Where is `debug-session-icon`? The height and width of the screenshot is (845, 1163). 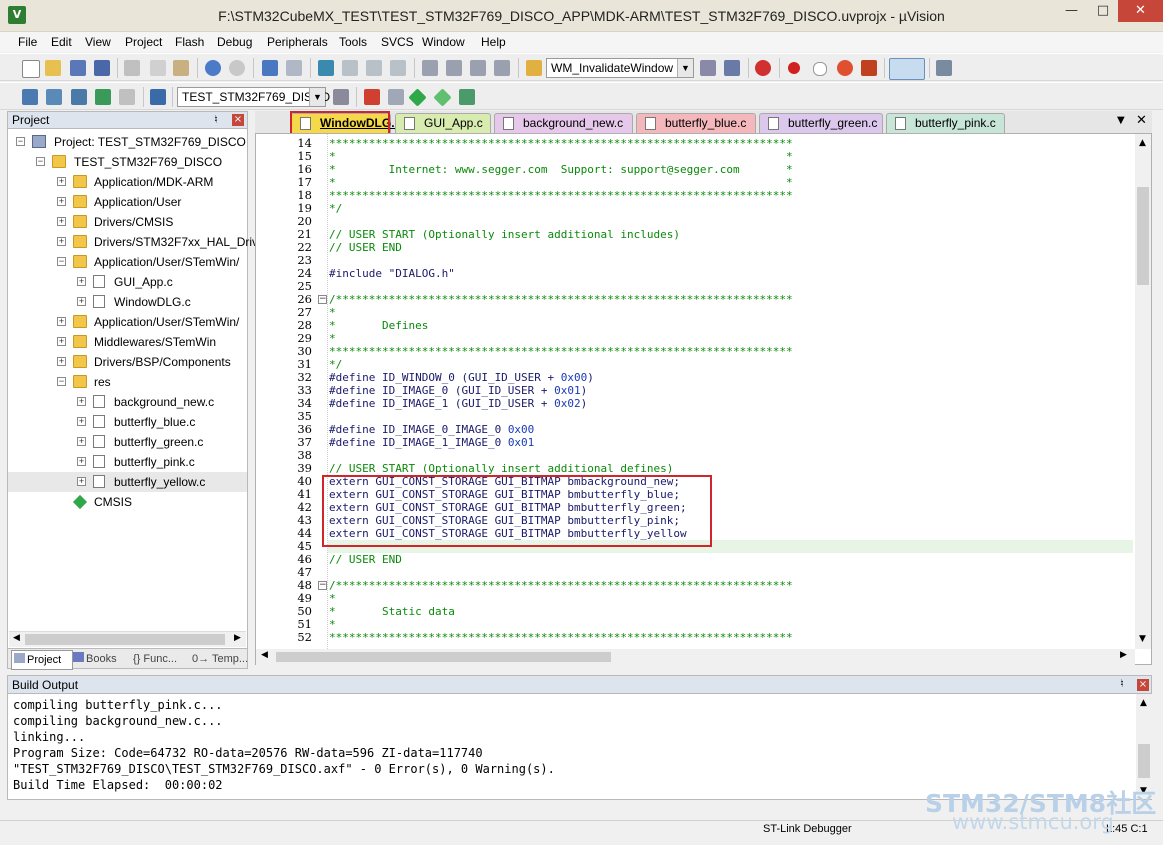 debug-session-icon is located at coordinates (763, 68).